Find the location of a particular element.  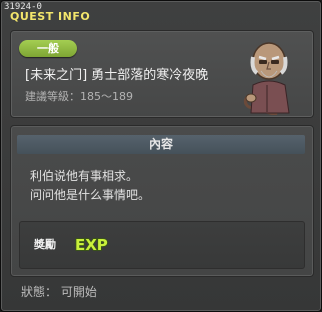

description-line: 利伯说他有事相求。 is located at coordinates (84, 176).